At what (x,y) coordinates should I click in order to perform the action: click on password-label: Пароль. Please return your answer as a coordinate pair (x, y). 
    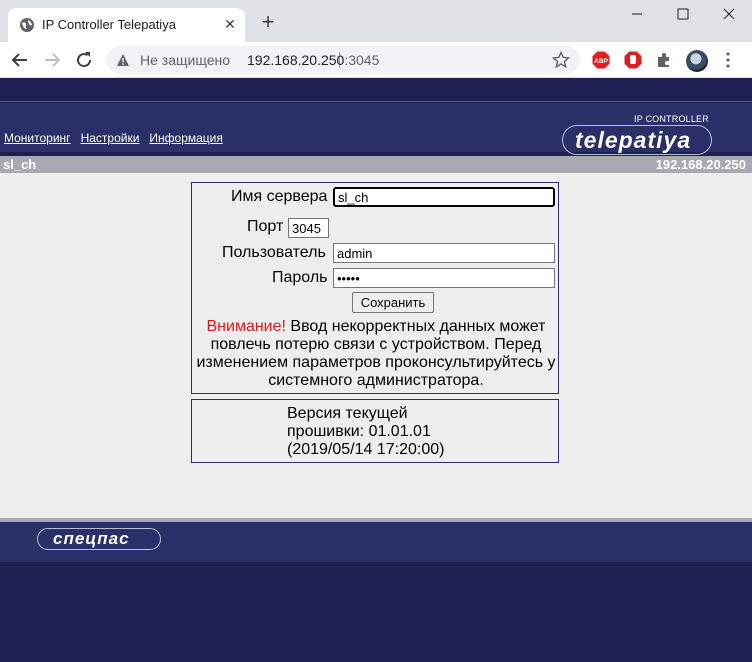
    Looking at the image, I should click on (300, 277).